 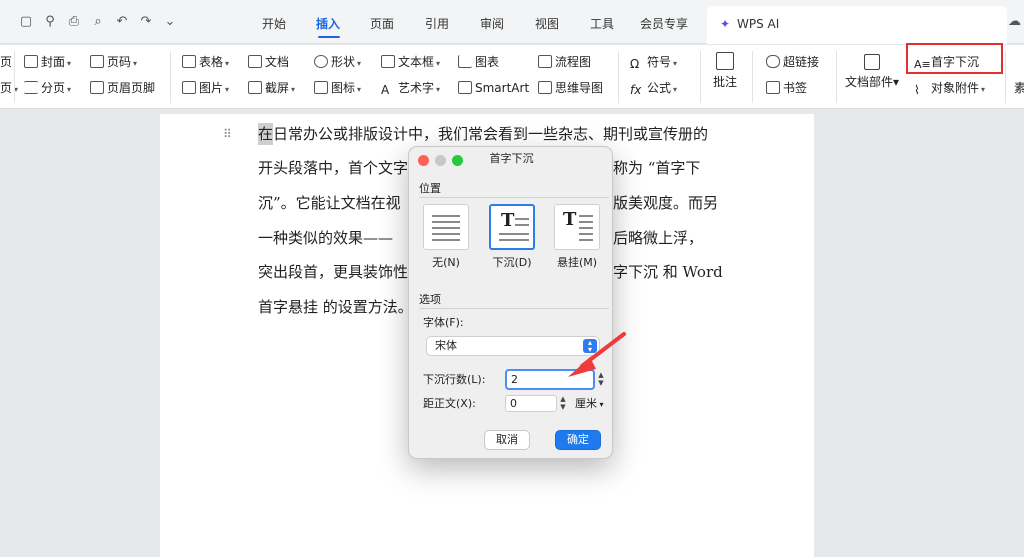 I want to click on flowchart-icon, so click(x=545, y=61).